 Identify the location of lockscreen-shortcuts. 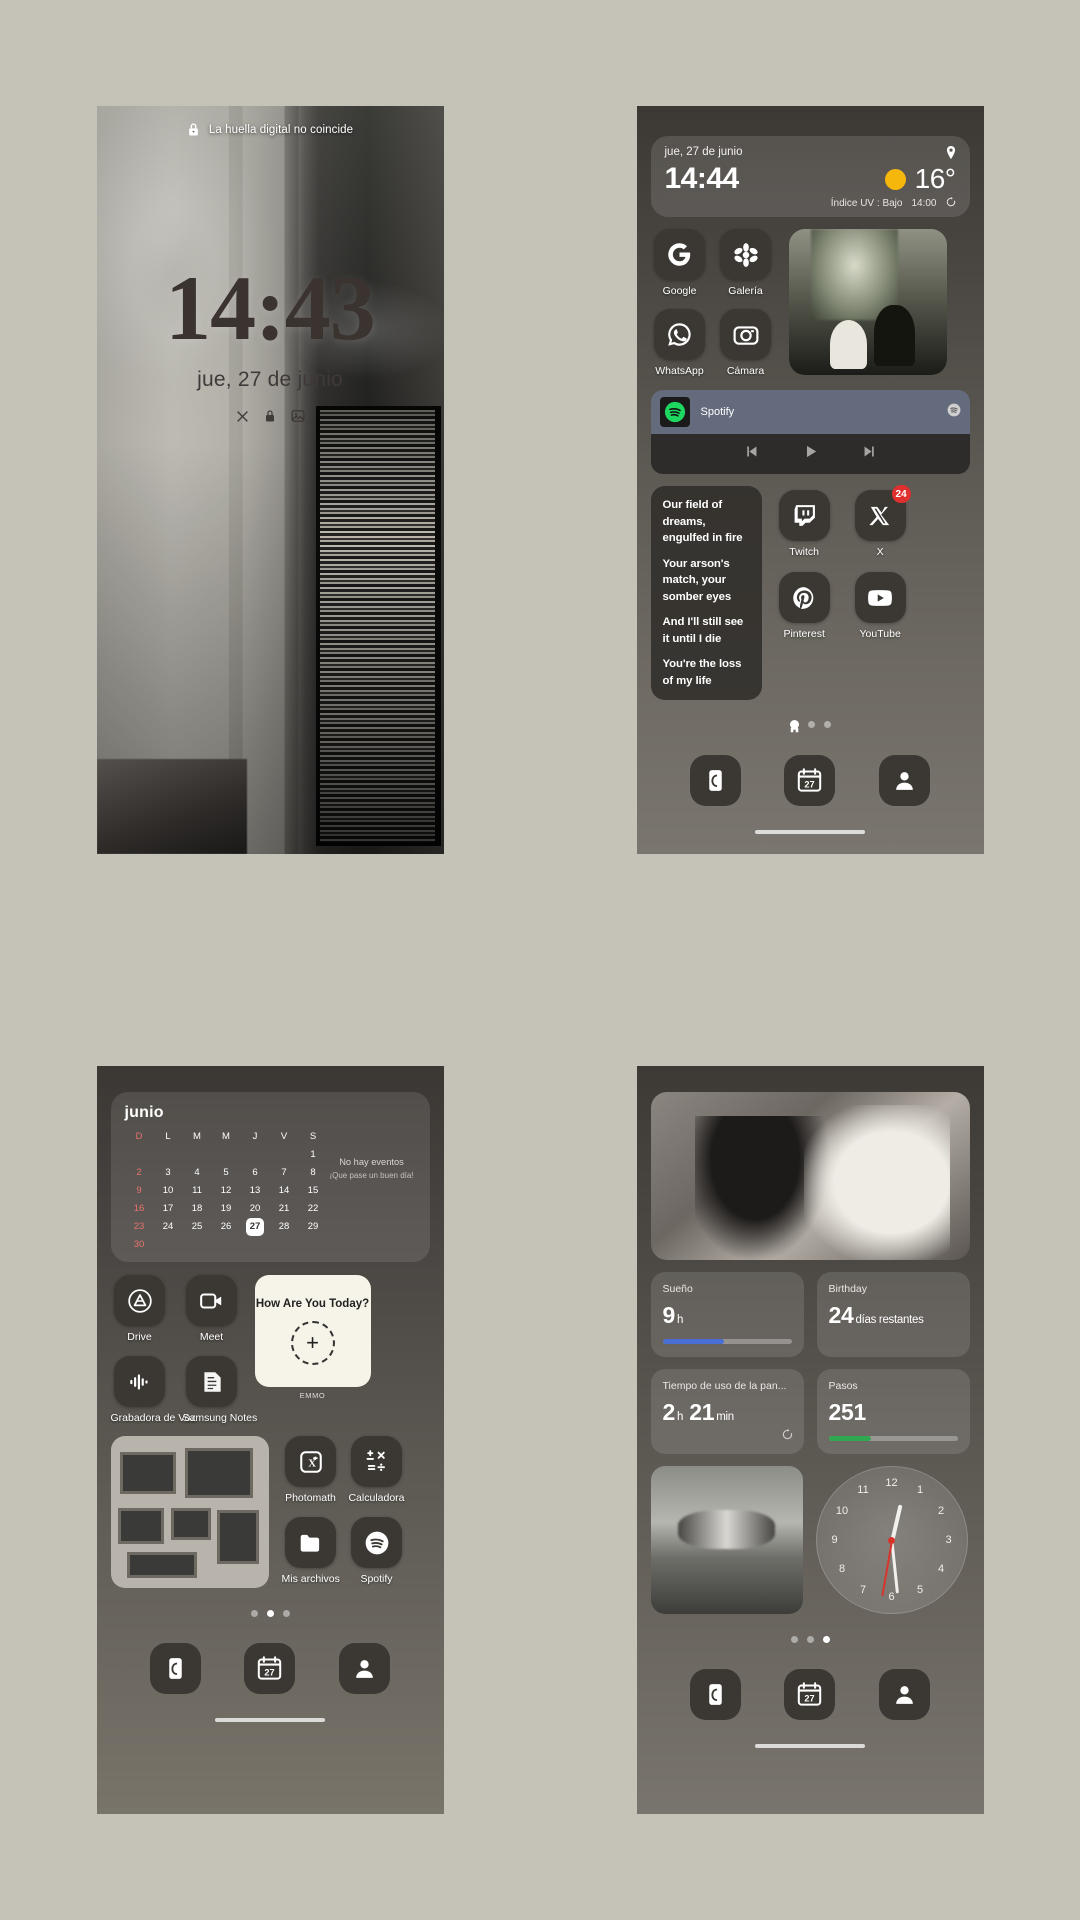
(270, 416).